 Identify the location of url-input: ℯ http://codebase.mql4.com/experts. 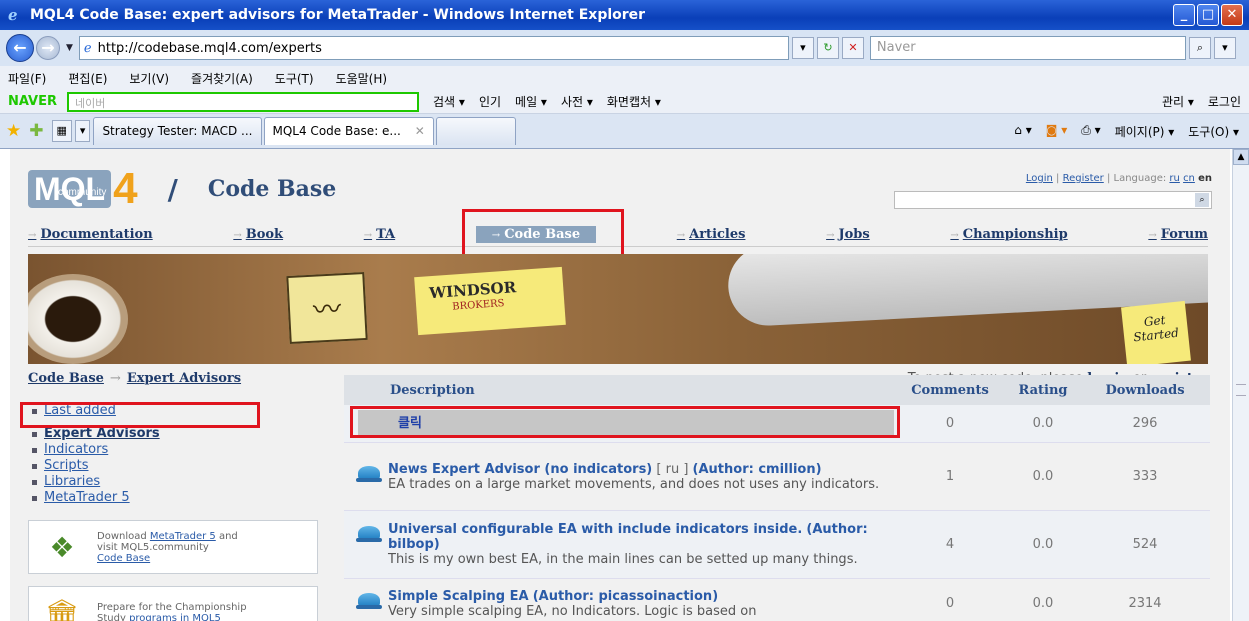
(433, 48).